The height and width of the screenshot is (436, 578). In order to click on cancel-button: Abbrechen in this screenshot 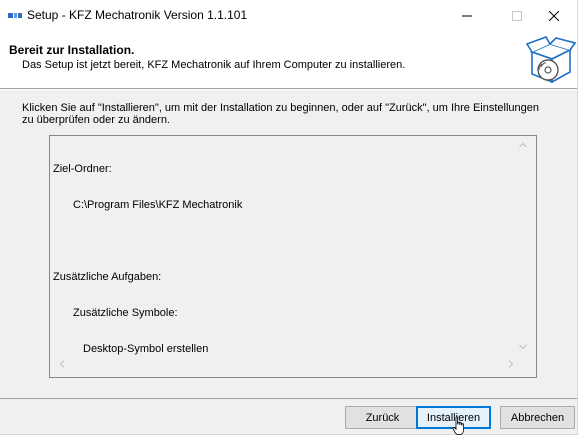, I will do `click(537, 417)`.